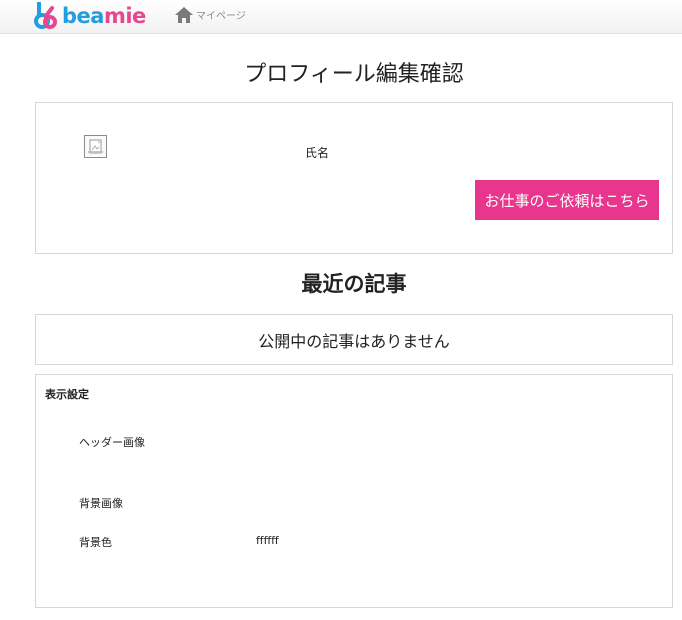 This screenshot has width=682, height=620. I want to click on name-label: 氏名, so click(317, 153).